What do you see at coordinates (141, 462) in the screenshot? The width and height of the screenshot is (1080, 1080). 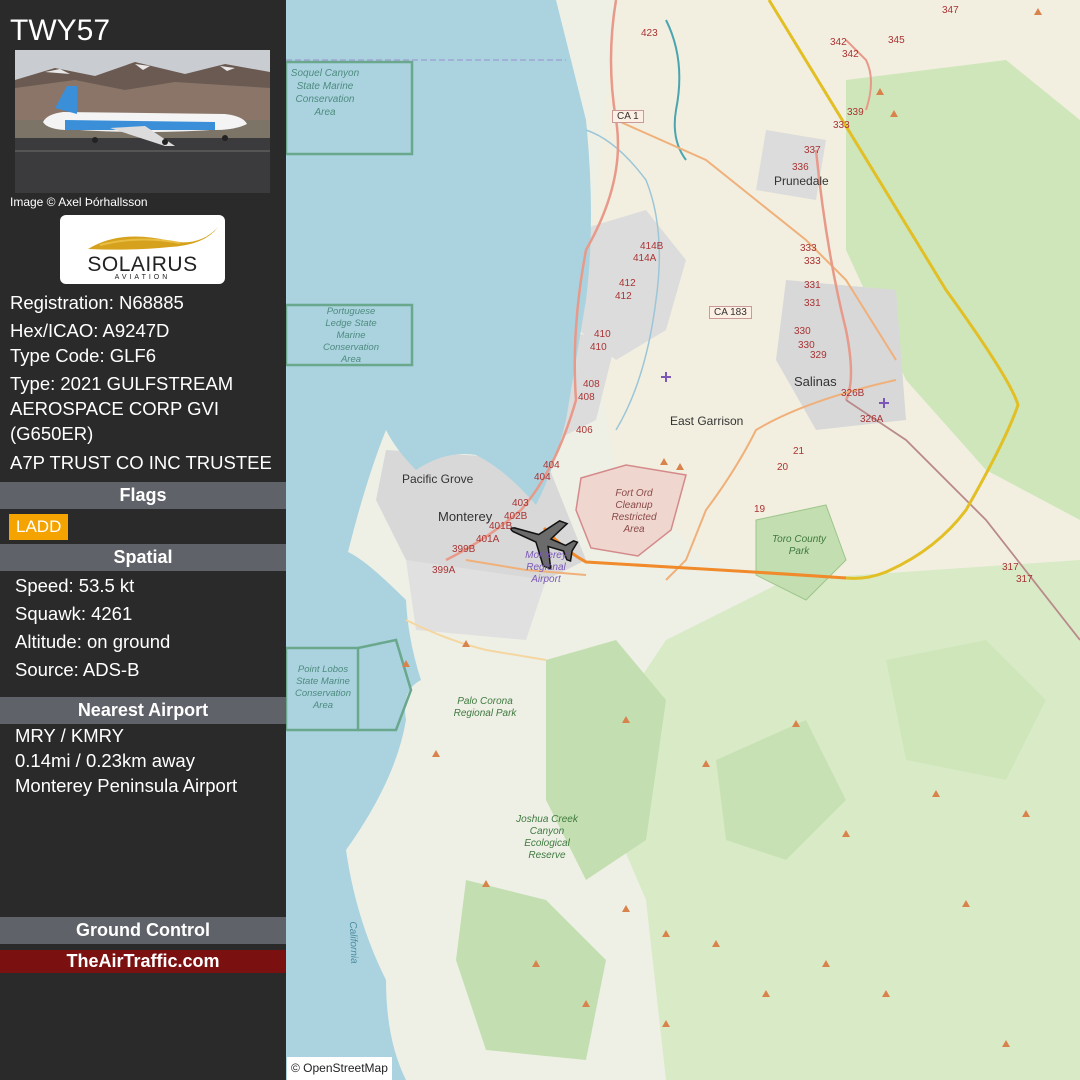 I see `owner: A7P TRUST CO INC TRUSTEE` at bounding box center [141, 462].